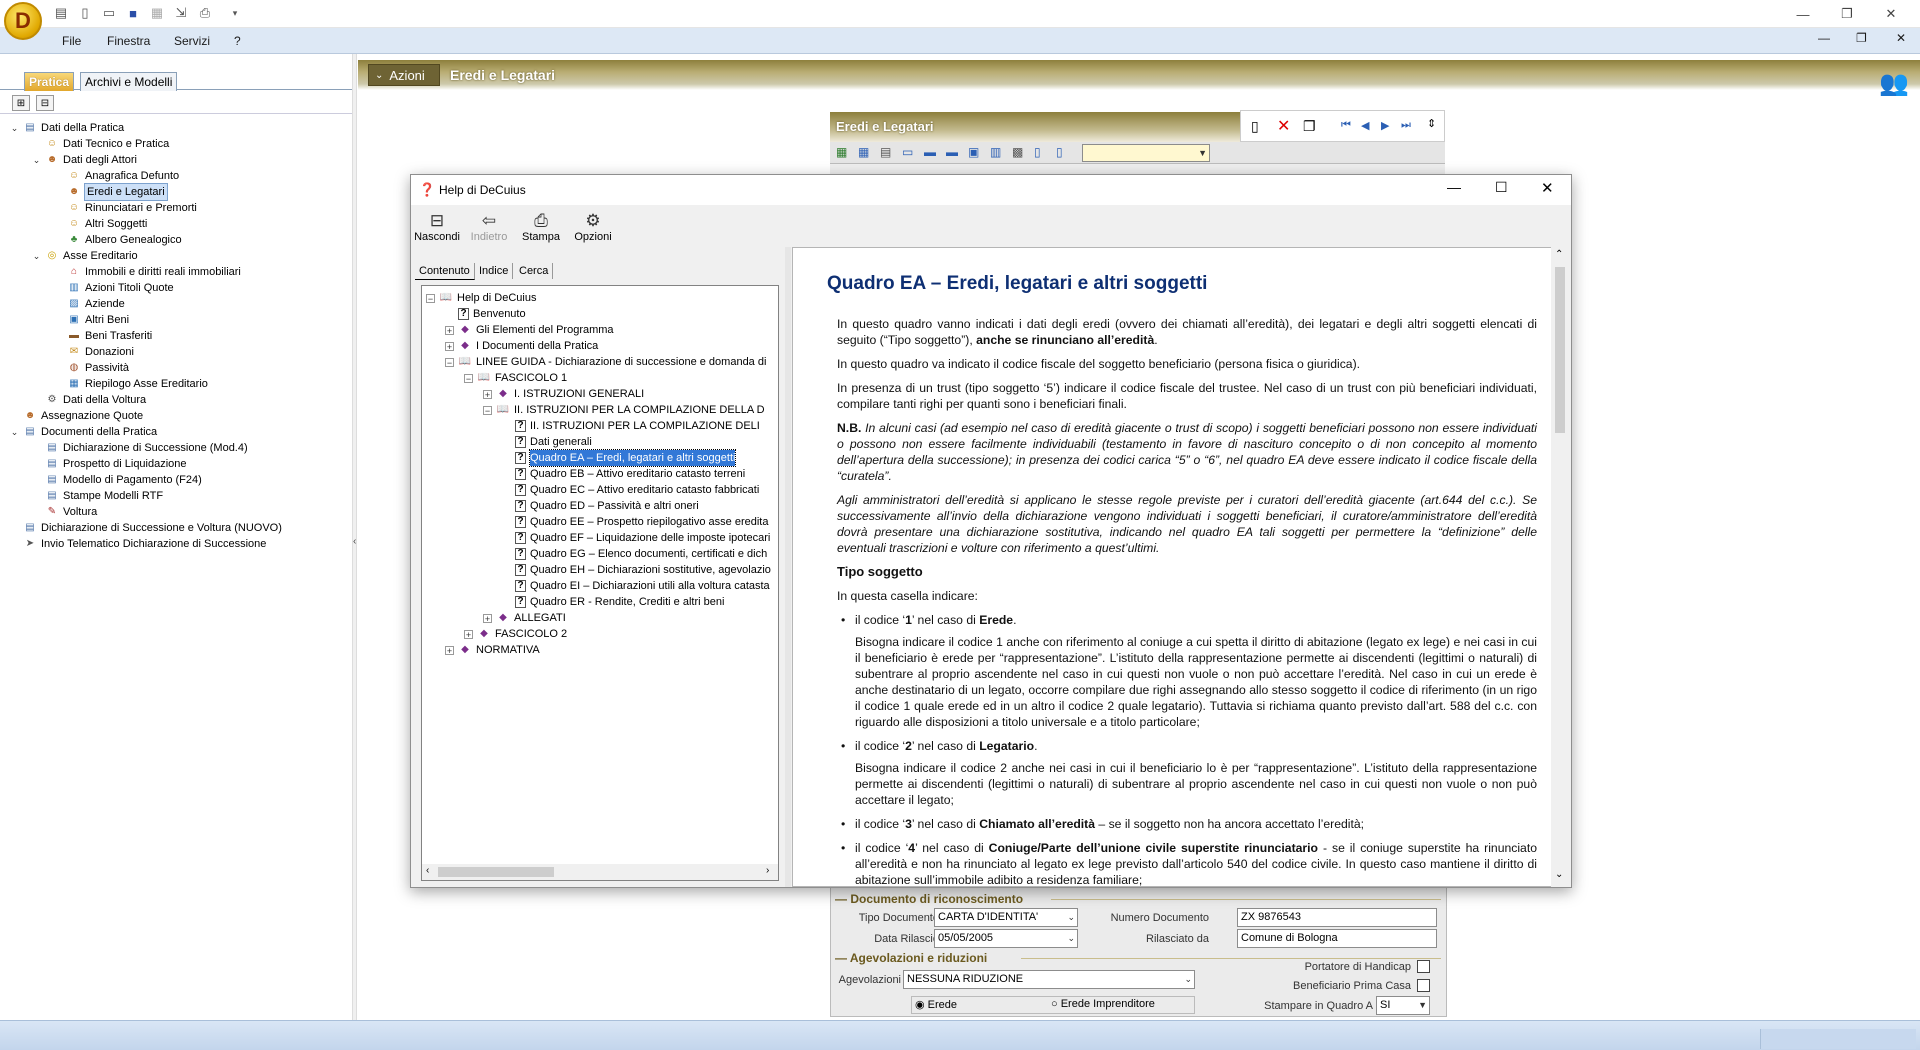 The height and width of the screenshot is (1050, 1920). Describe the element at coordinates (1006, 938) in the screenshot. I see `data-rilascio-input: 05/05/2005 ⌄` at that location.